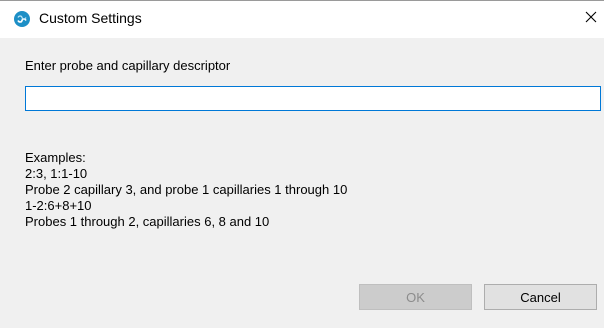 Image resolution: width=604 pixels, height=328 pixels. What do you see at coordinates (313, 98) in the screenshot?
I see `descriptor-input` at bounding box center [313, 98].